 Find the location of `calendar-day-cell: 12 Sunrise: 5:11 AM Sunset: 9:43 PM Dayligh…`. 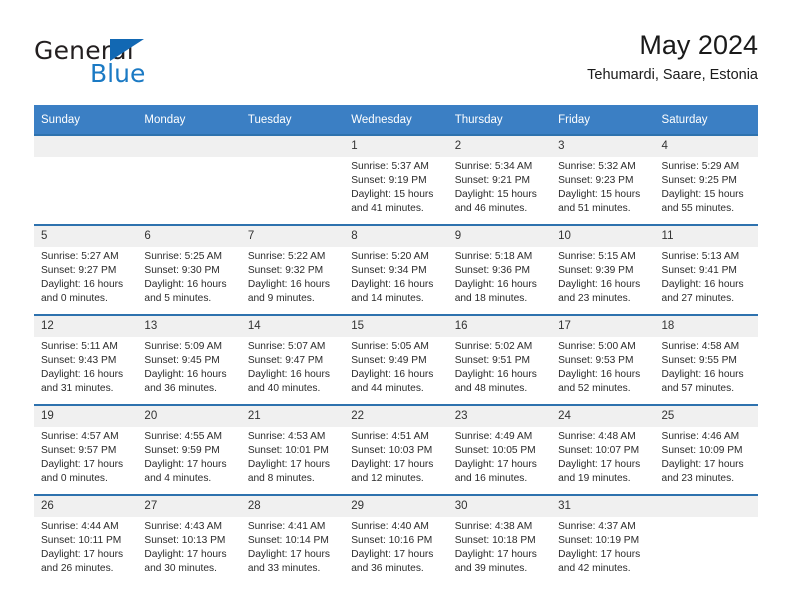

calendar-day-cell: 12 Sunrise: 5:11 AM Sunset: 9:43 PM Dayligh… is located at coordinates (86, 360).